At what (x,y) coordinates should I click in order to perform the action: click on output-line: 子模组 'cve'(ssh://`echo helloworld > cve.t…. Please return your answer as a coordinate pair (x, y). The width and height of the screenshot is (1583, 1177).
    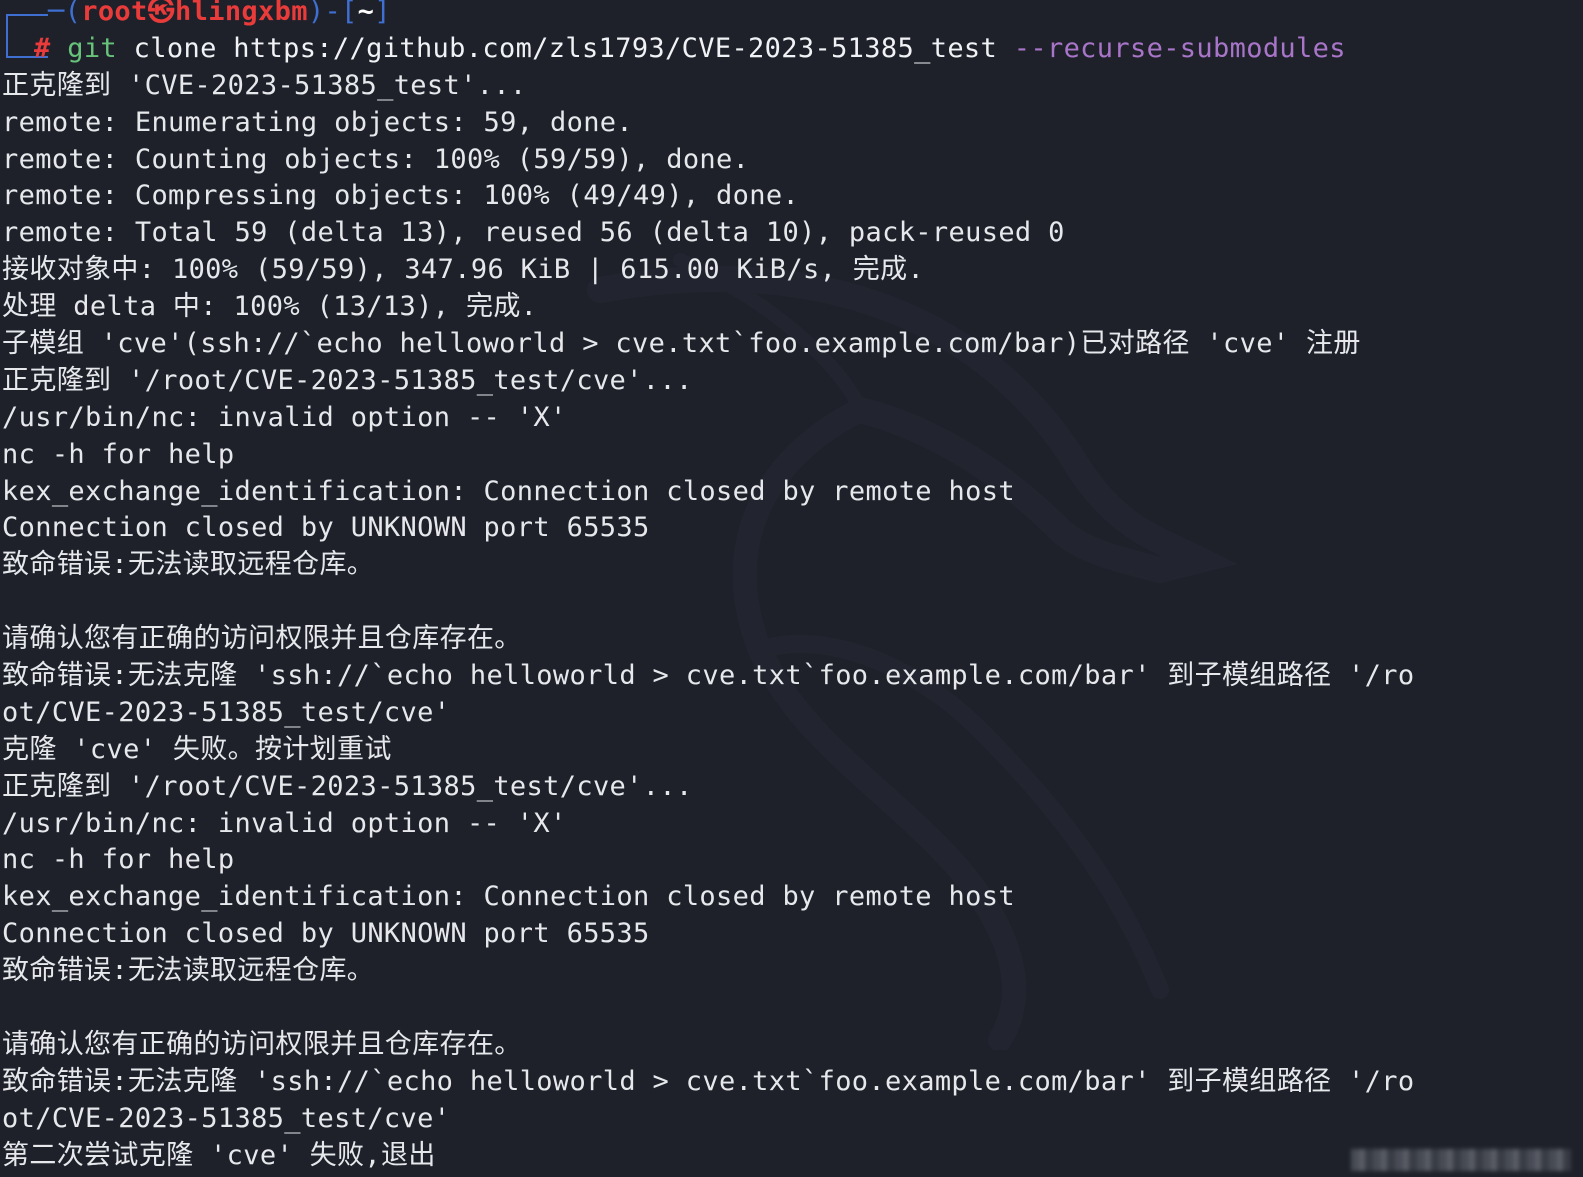
    Looking at the image, I should click on (681, 344).